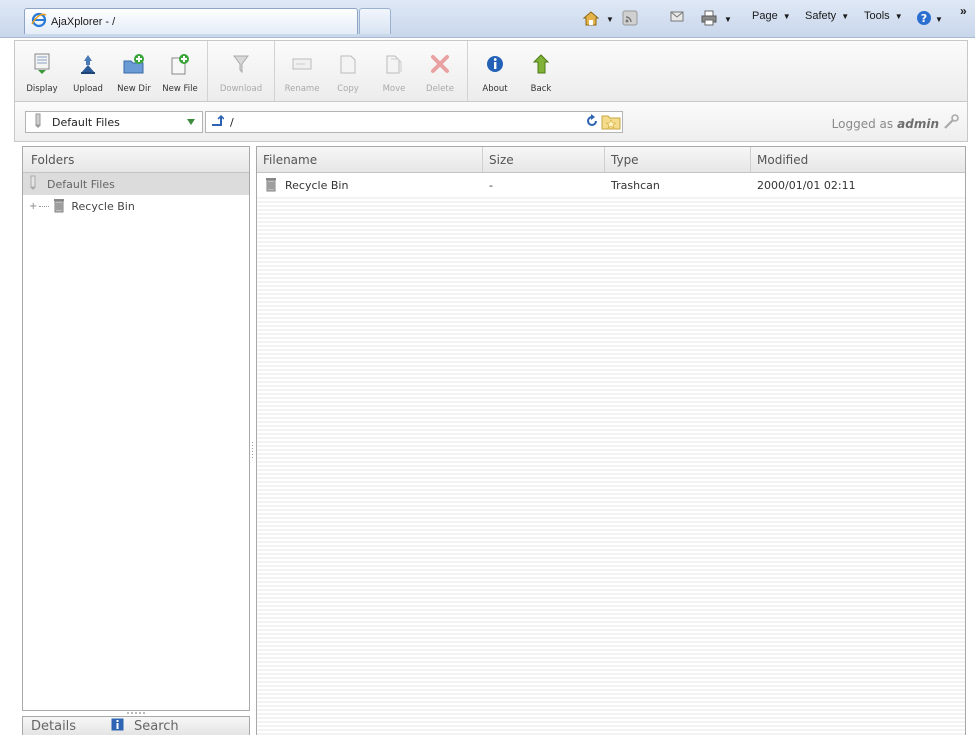  What do you see at coordinates (103, 206) in the screenshot?
I see `tree-item-label: Recycle Bin` at bounding box center [103, 206].